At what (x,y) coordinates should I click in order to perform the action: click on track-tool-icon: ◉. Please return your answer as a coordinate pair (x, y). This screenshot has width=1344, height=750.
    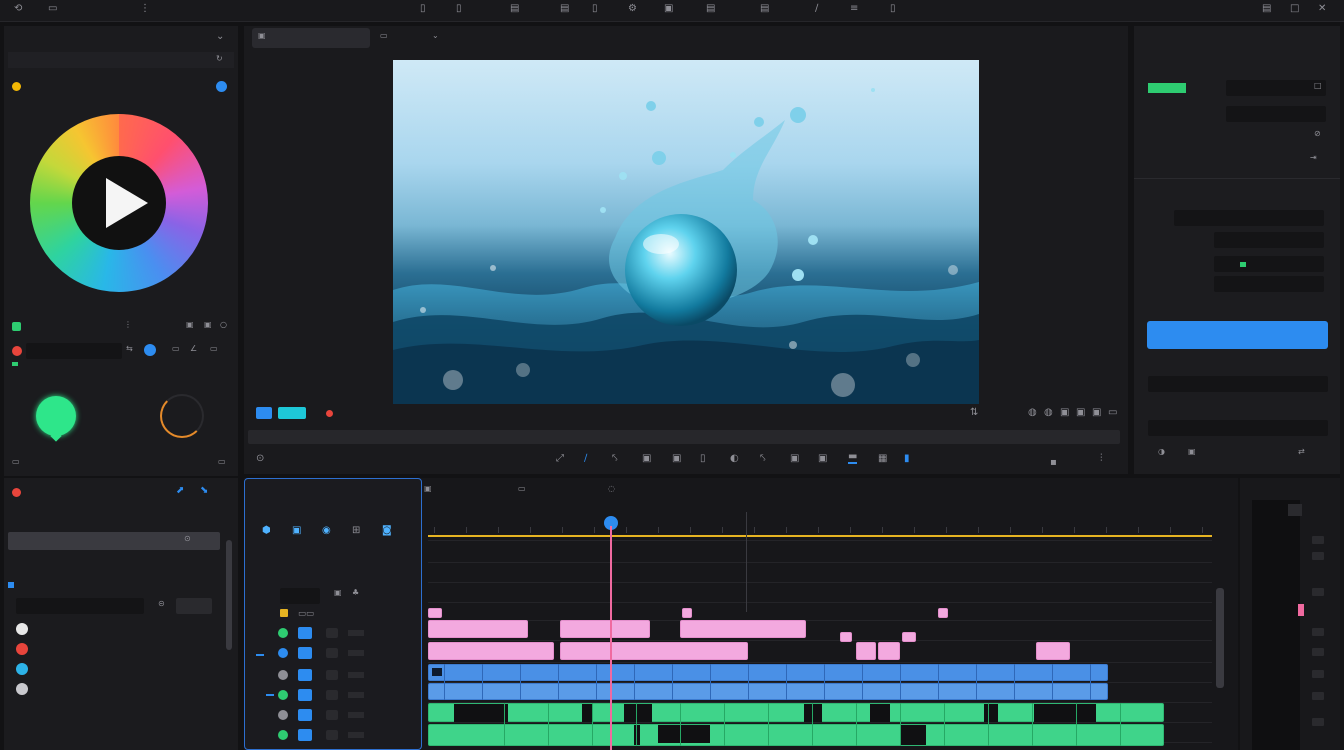
    Looking at the image, I should click on (326, 531).